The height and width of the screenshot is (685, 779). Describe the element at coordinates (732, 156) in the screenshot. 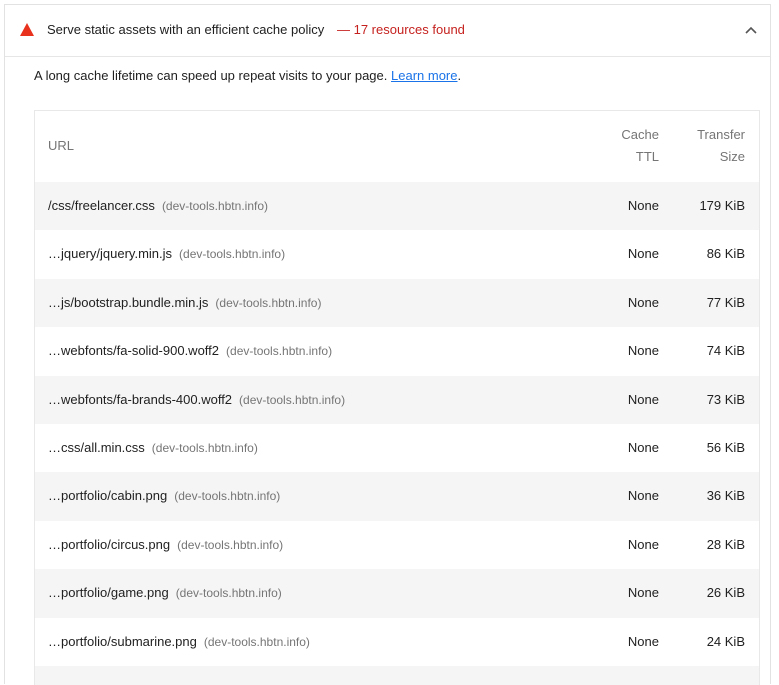

I see `transfer-size-line2: Size` at that location.